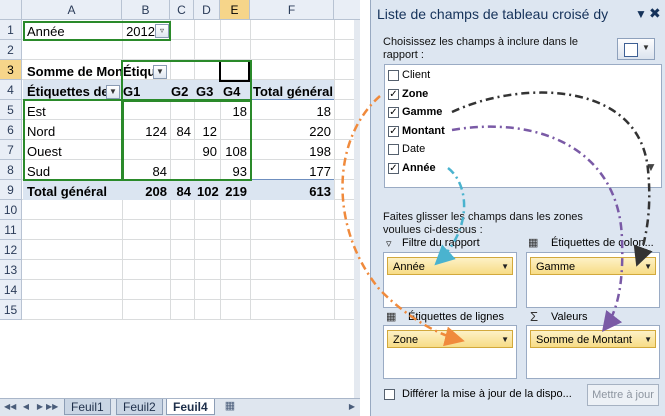  I want to click on layout-options-button: ▼, so click(636, 49).